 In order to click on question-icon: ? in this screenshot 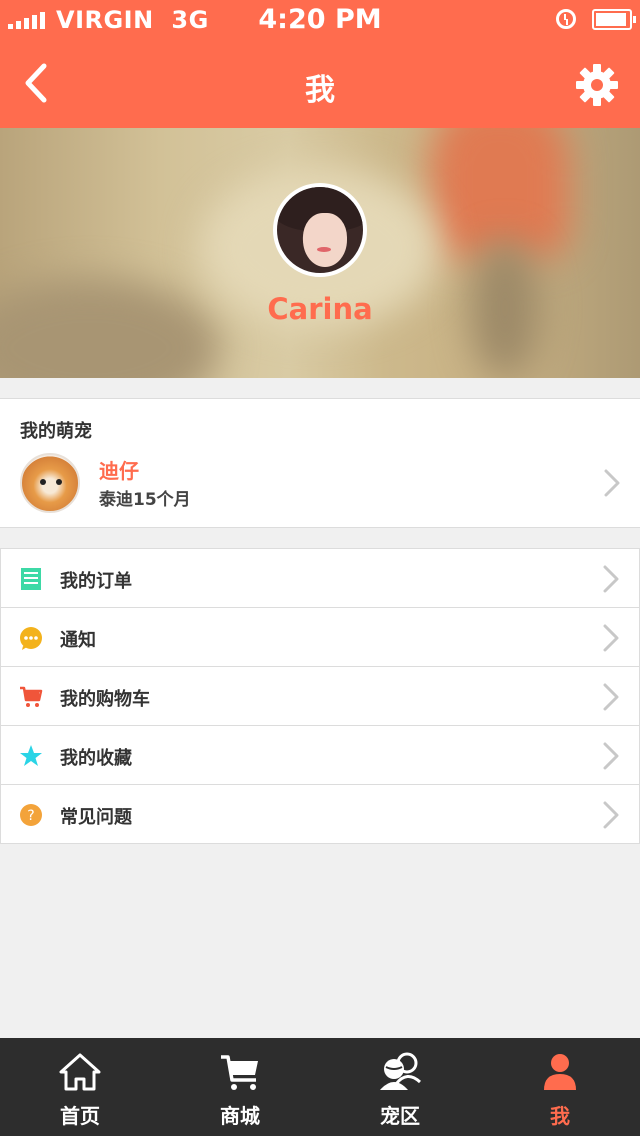, I will do `click(31, 815)`.